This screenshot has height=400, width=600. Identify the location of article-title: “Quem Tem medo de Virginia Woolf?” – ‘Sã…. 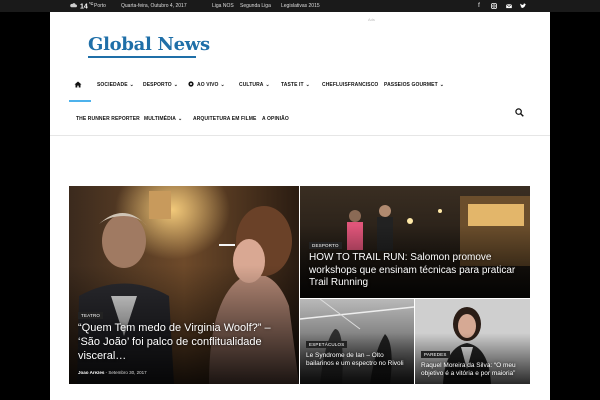
(178, 342).